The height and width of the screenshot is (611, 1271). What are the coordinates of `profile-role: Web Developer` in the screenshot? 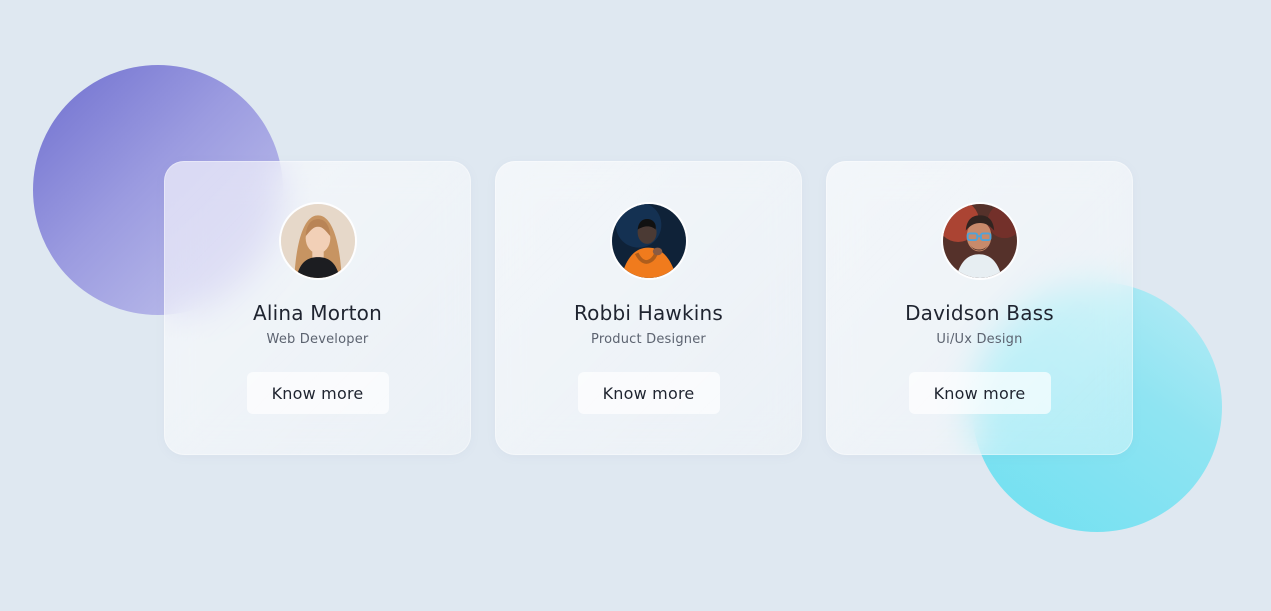 It's located at (317, 339).